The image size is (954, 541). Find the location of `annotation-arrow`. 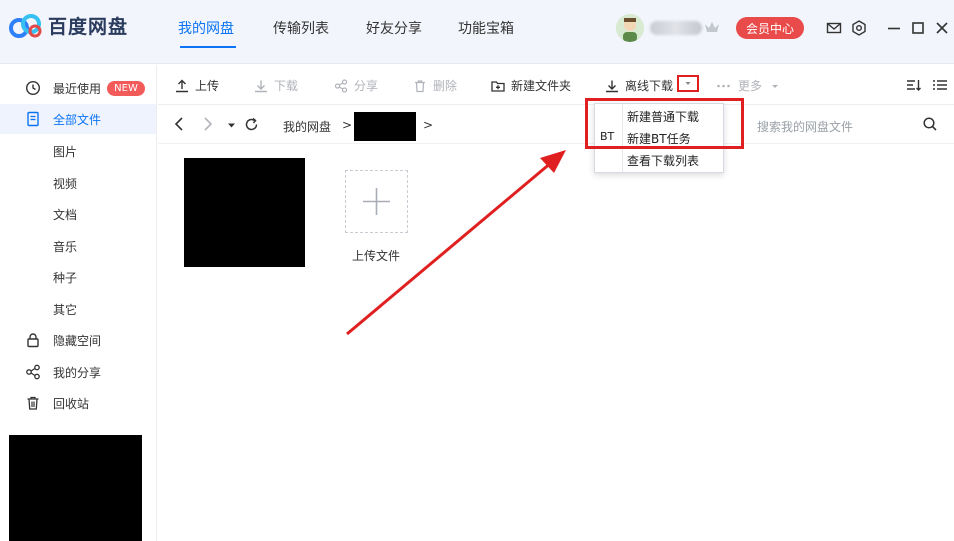

annotation-arrow is located at coordinates (456, 243).